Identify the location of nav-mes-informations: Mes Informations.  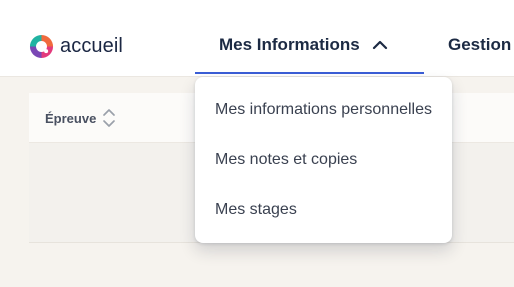
(303, 45).